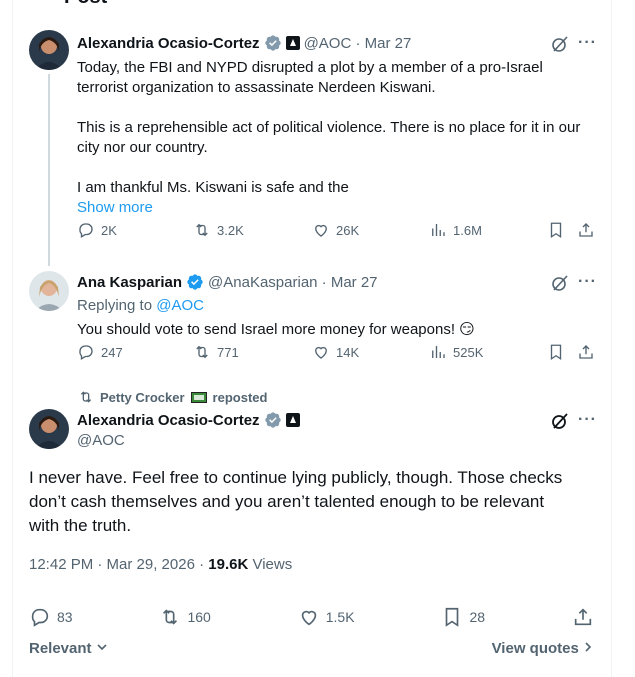 Image resolution: width=635 pixels, height=677 pixels. What do you see at coordinates (292, 282) in the screenshot?
I see `handle-date: @AnaKasparian · Mar 27` at bounding box center [292, 282].